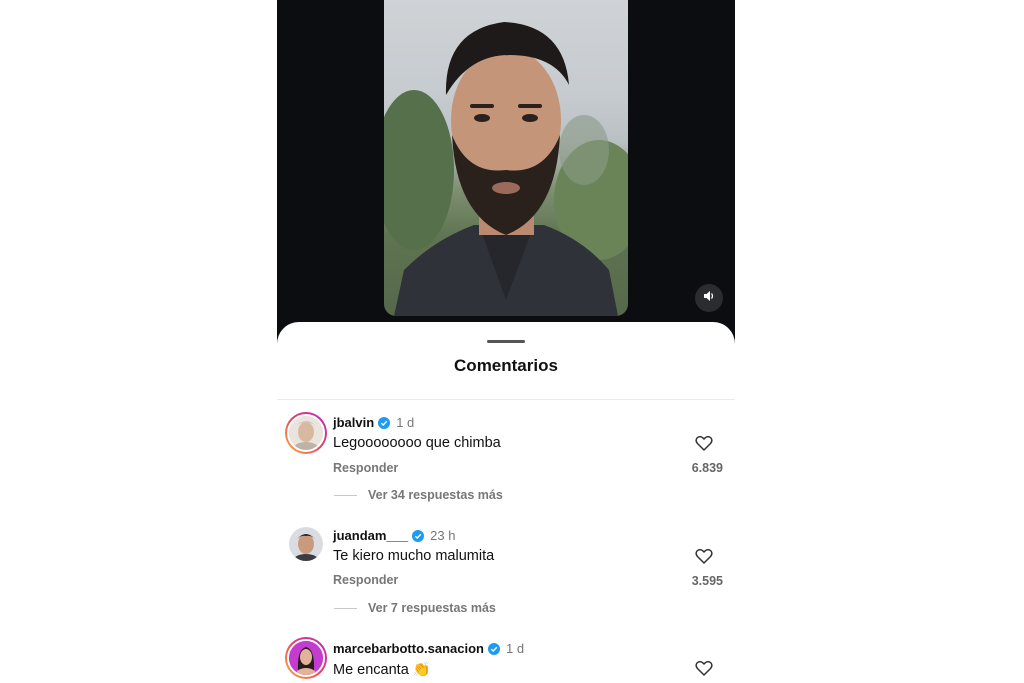  I want to click on comment-username: marcebarbotto.sanacion 1 d, so click(428, 648).